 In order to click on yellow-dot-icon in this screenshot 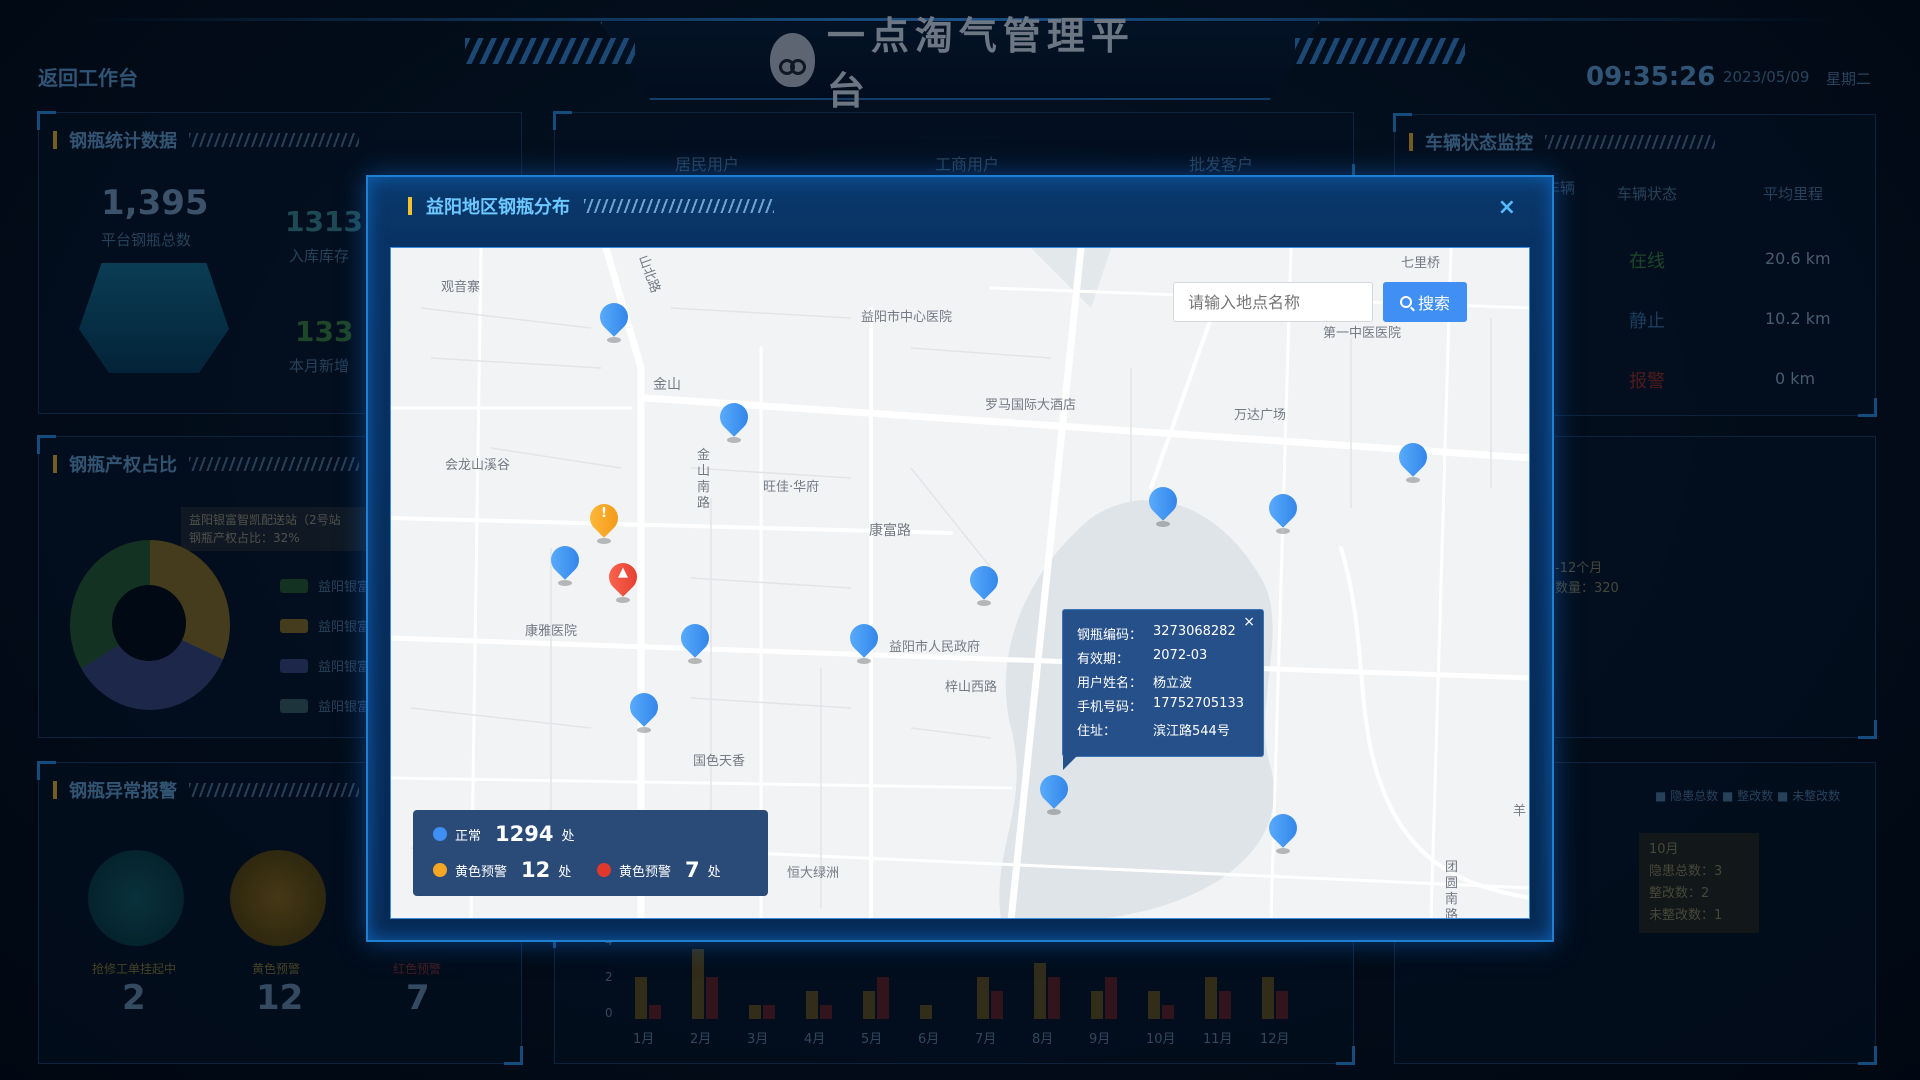, I will do `click(440, 870)`.